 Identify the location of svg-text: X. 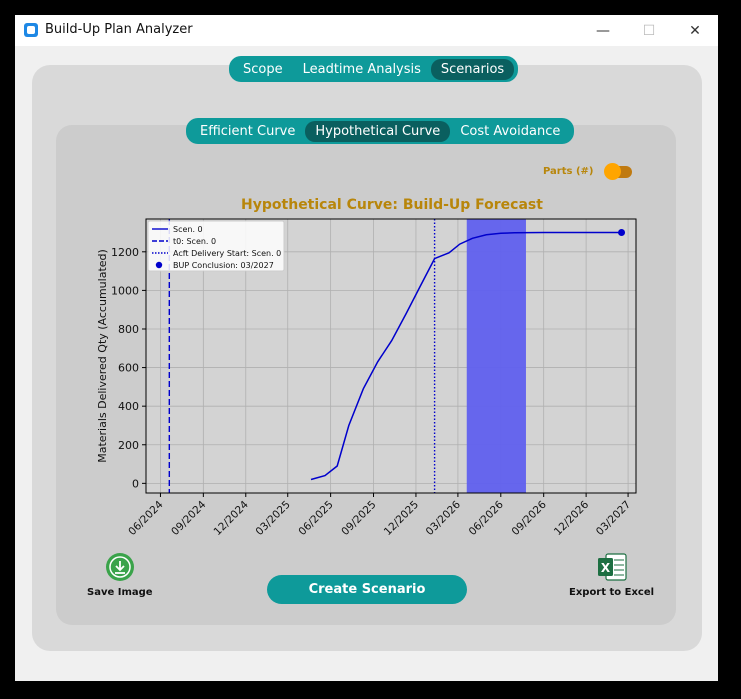
(605, 568).